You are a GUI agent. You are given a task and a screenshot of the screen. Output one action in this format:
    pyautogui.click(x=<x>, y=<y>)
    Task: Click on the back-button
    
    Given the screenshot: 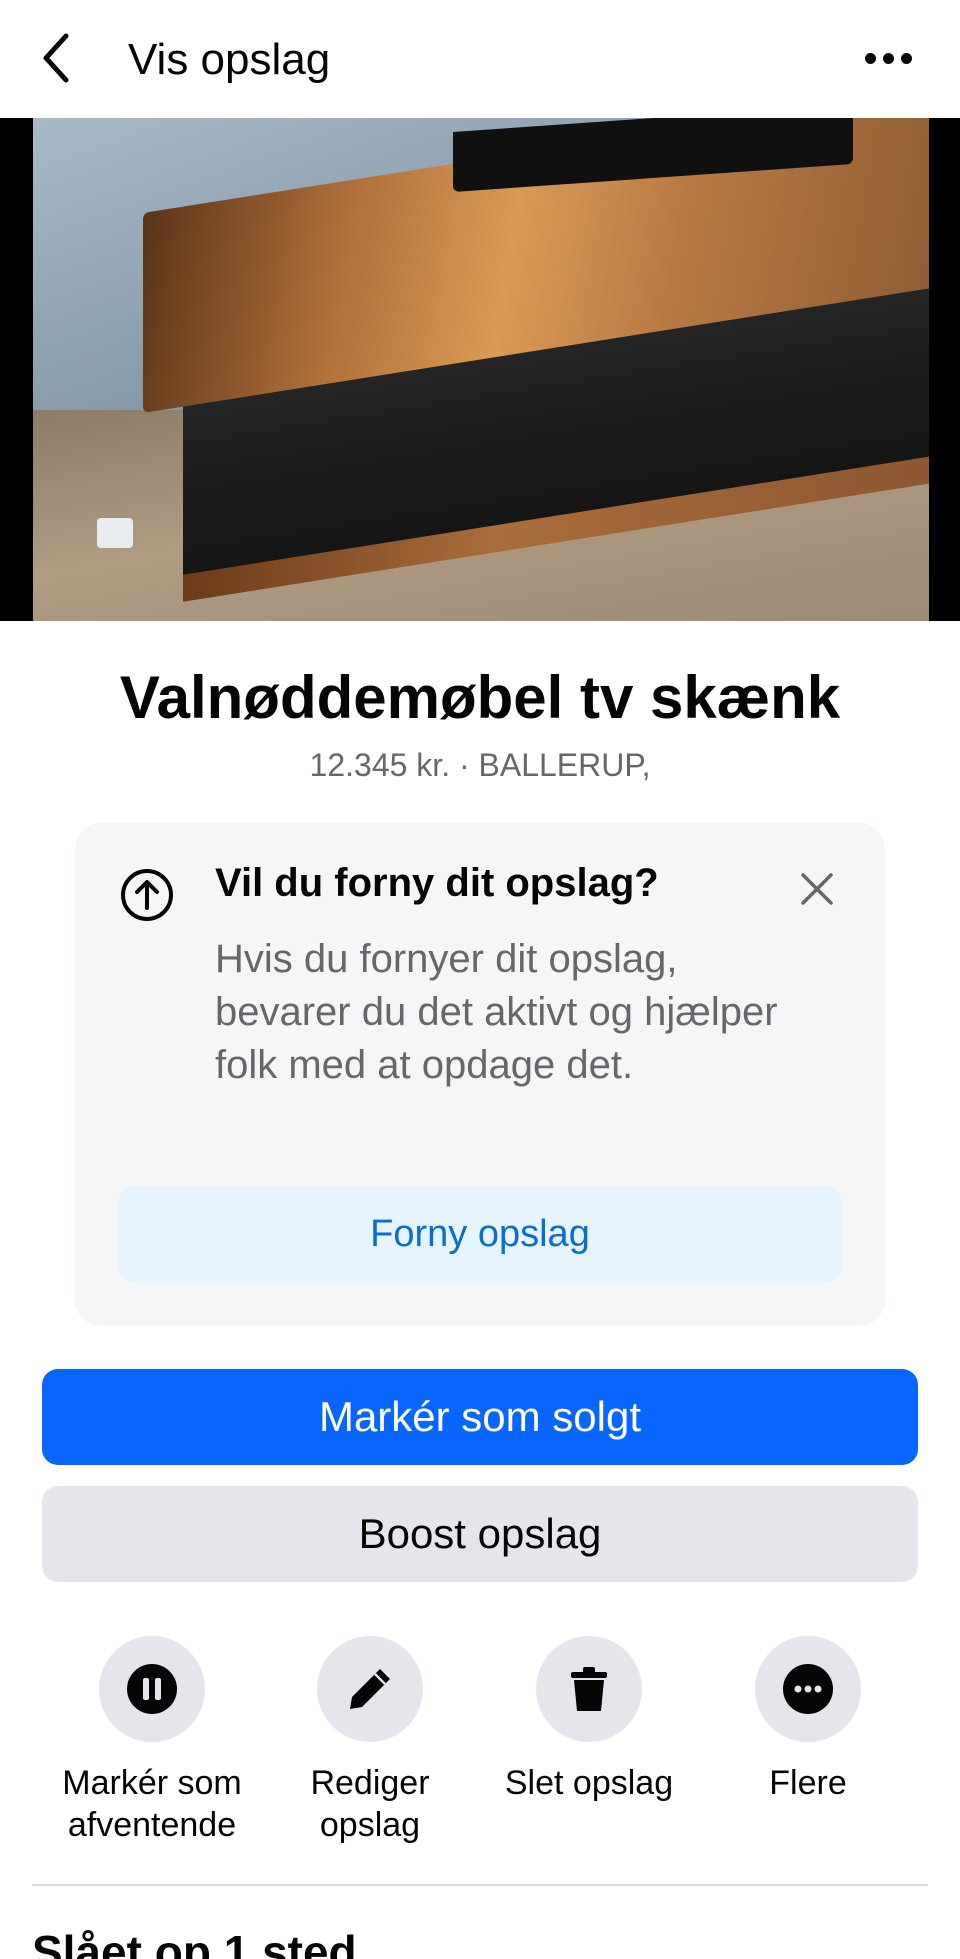 What is the action you would take?
    pyautogui.click(x=64, y=58)
    